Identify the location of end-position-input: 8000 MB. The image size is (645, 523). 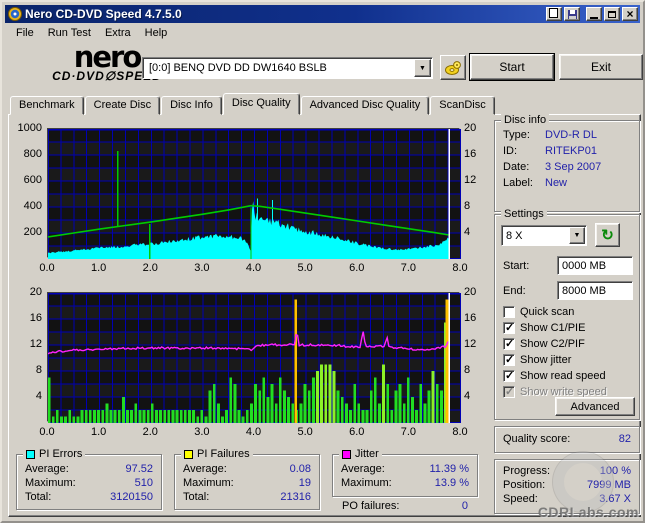
(595, 290).